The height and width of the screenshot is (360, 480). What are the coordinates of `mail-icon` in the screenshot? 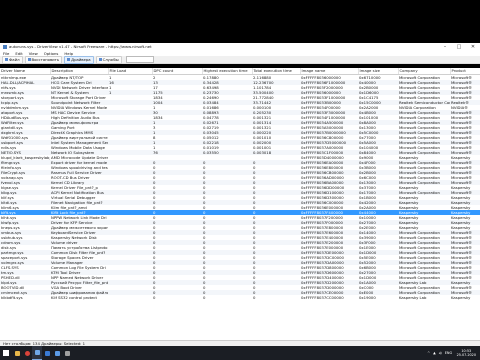 It's located at (47, 353).